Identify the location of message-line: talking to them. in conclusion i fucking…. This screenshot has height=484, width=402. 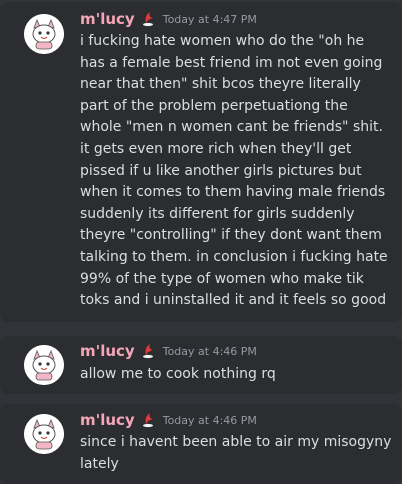
(234, 256).